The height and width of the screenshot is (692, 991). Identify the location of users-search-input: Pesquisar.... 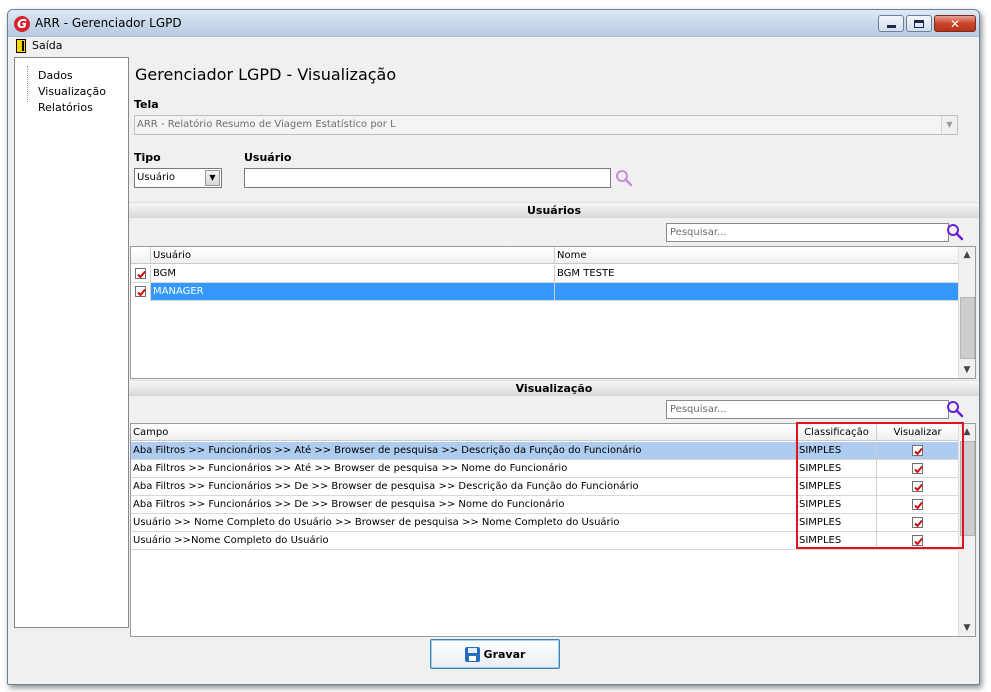
(807, 232).